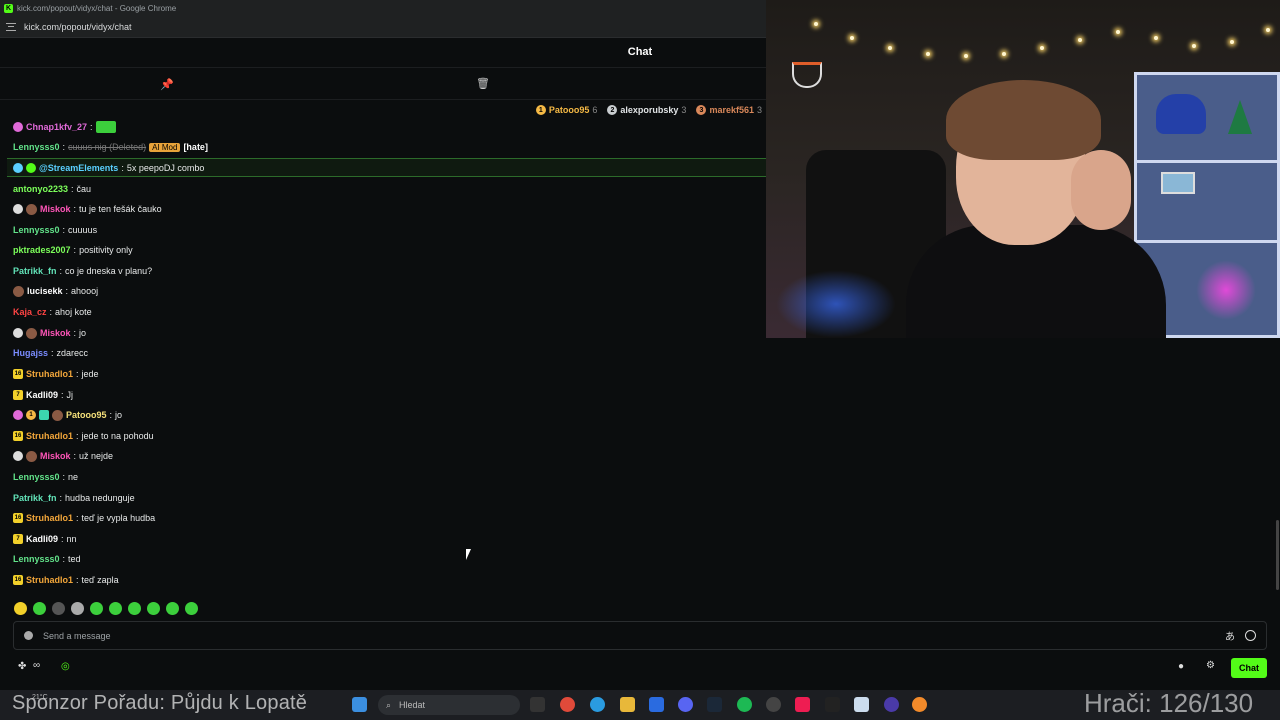 This screenshot has height=720, width=1280. I want to click on chat-message: Lennysss0: cuuuus, so click(55, 230).